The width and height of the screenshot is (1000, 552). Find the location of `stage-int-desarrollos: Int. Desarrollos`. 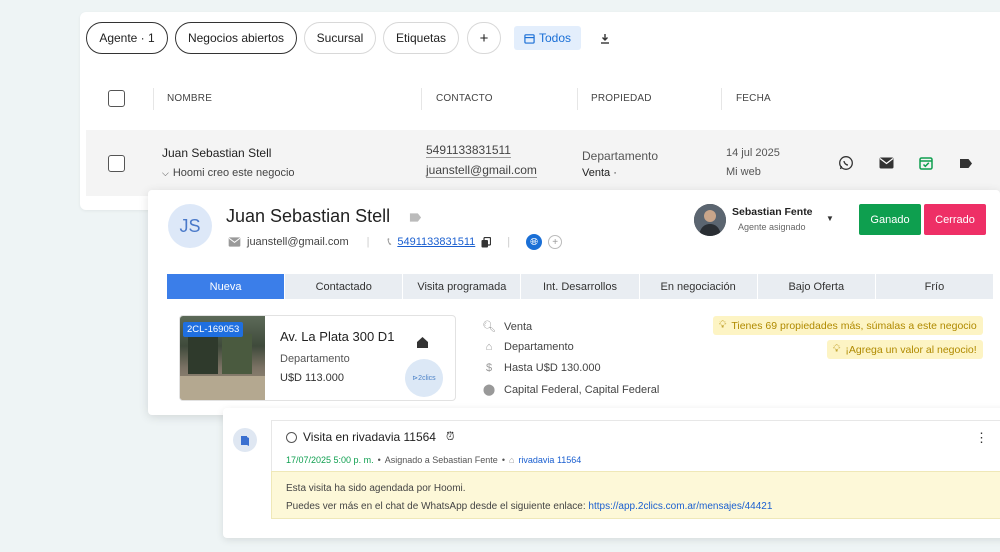

stage-int-desarrollos: Int. Desarrollos is located at coordinates (580, 286).